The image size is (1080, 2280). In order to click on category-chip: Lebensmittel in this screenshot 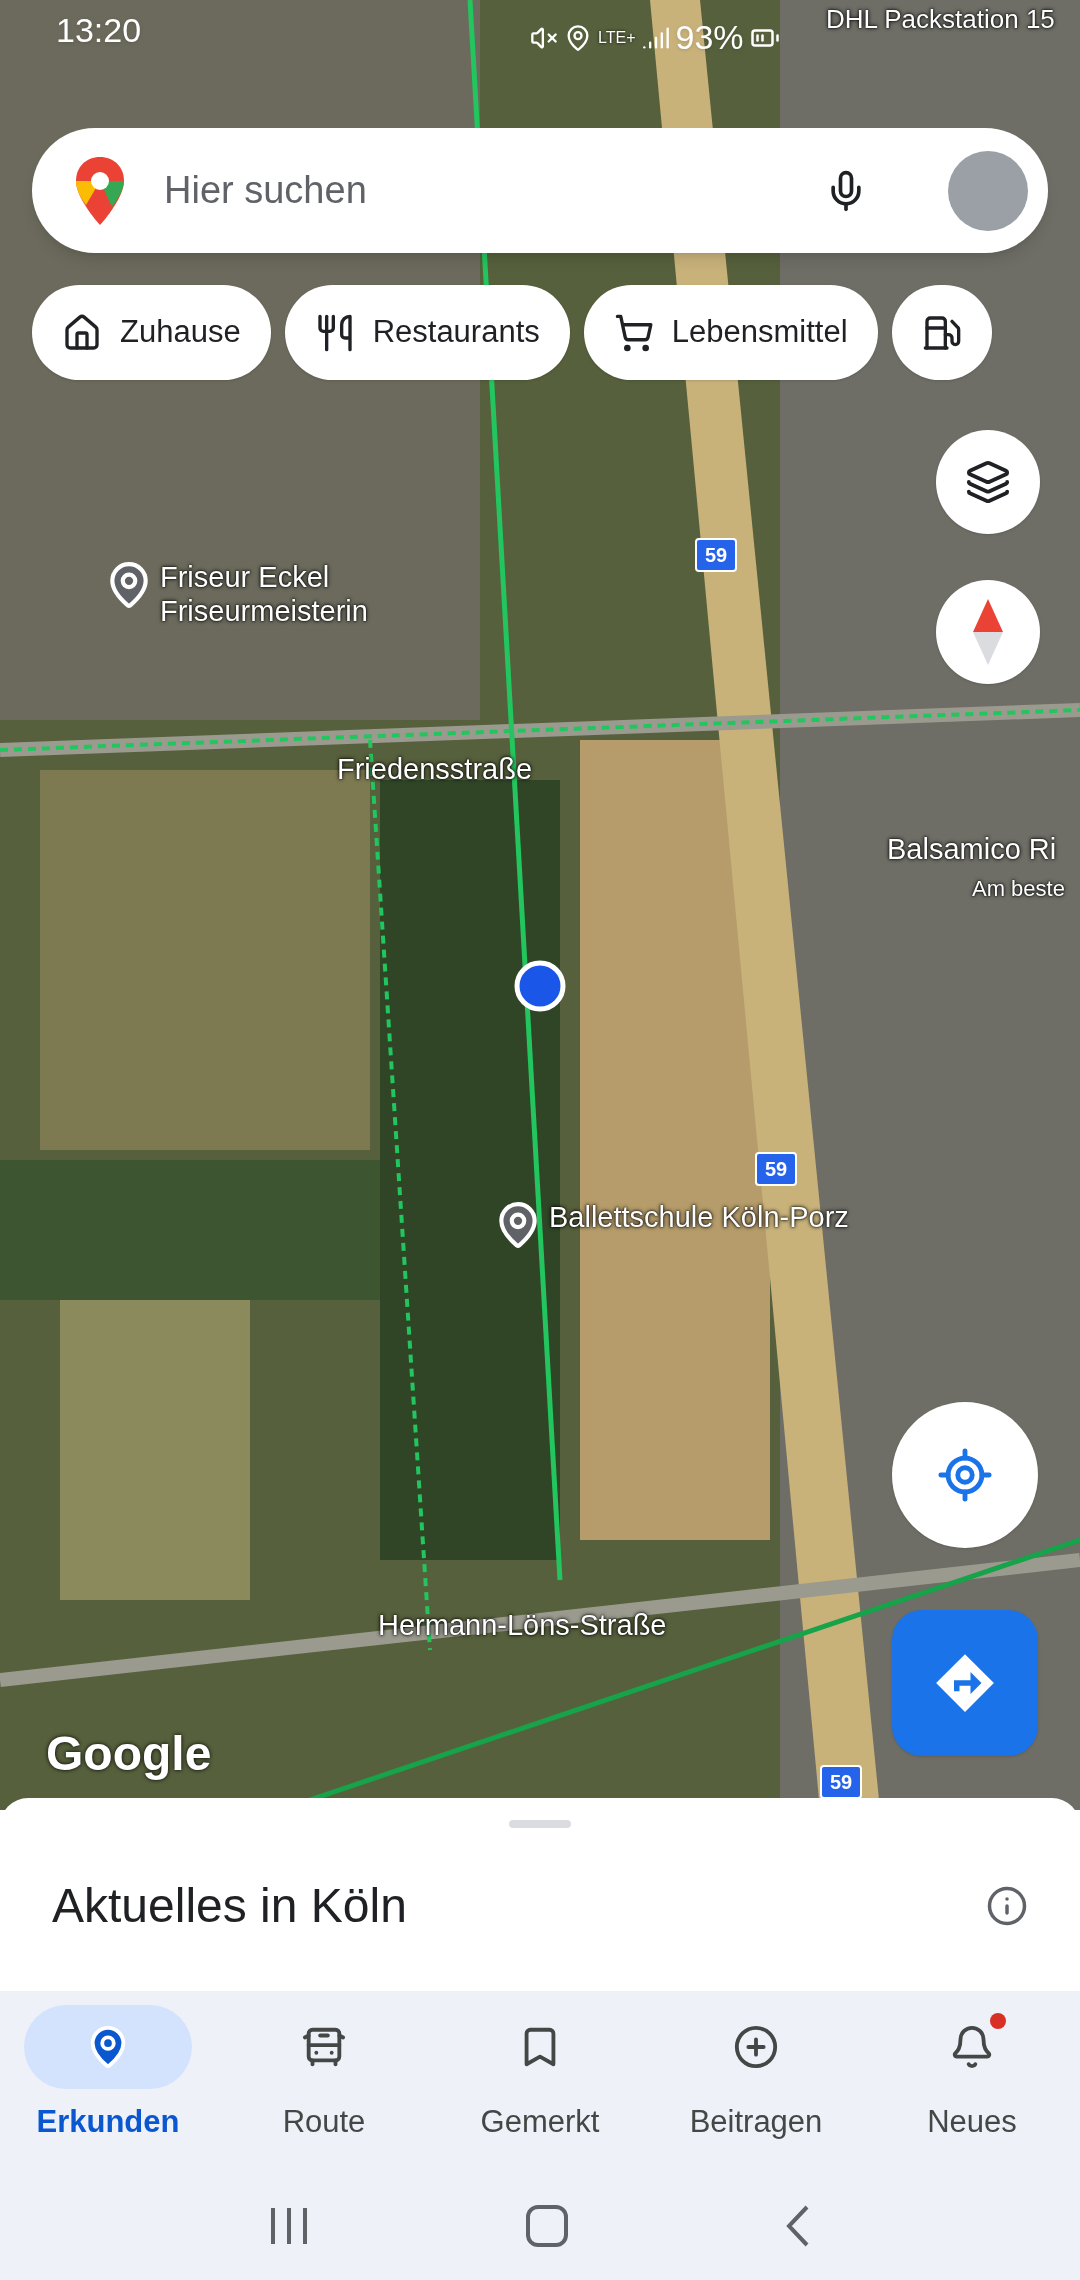, I will do `click(730, 332)`.